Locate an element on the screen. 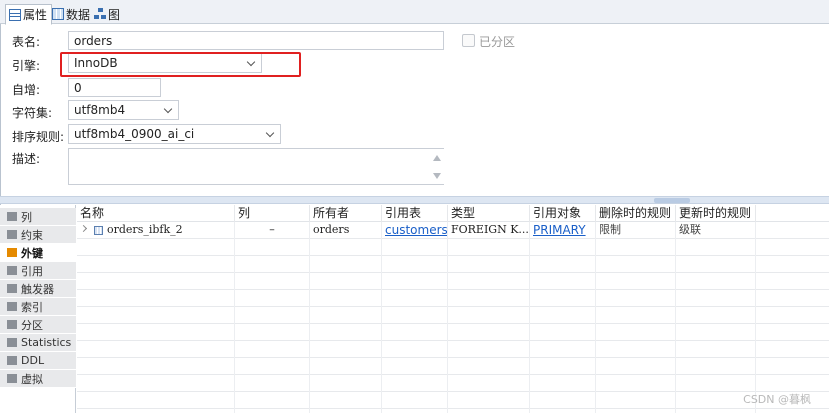 The height and width of the screenshot is (413, 829). partition-icon is located at coordinates (12, 324).